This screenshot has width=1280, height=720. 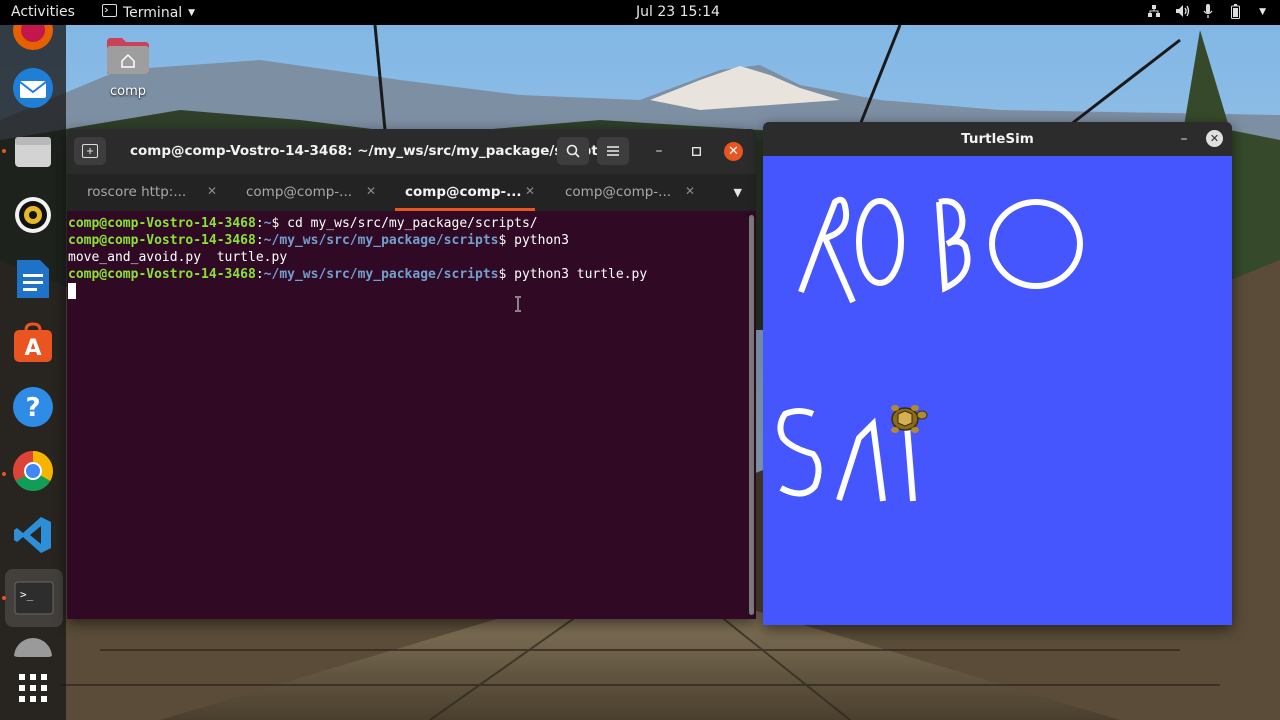 I want to click on chrome-icon, so click(x=33, y=471).